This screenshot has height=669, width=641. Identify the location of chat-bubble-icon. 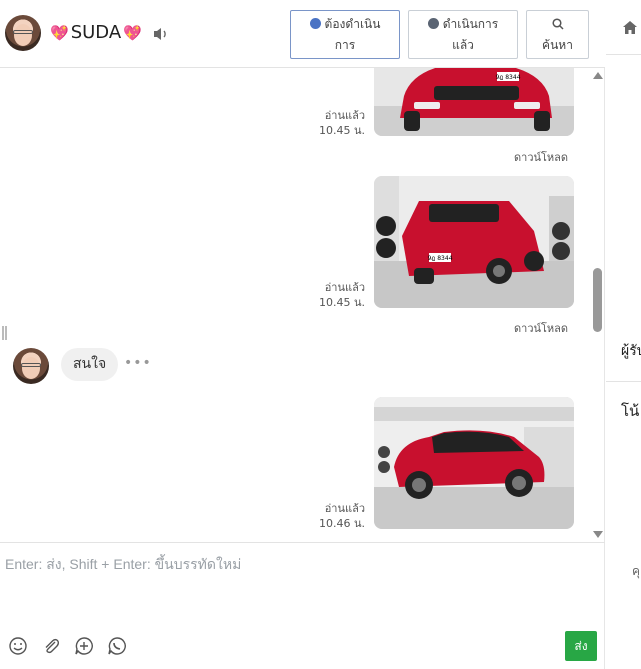
(315, 23).